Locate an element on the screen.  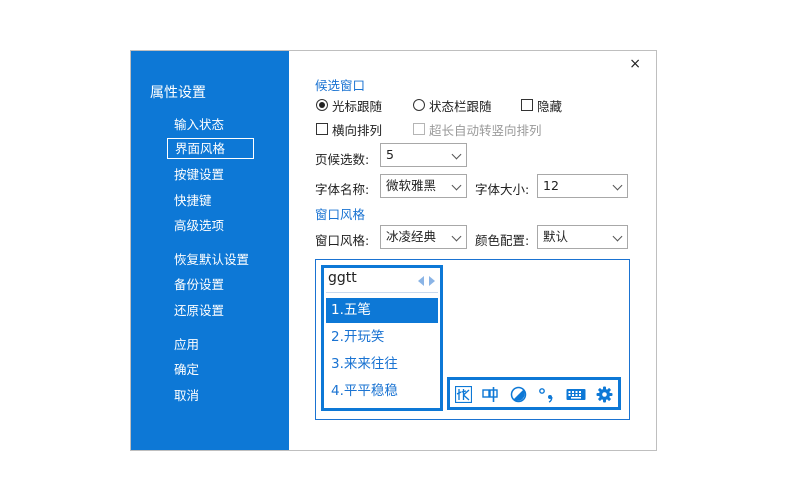
apply-button: 应用 is located at coordinates (186, 345).